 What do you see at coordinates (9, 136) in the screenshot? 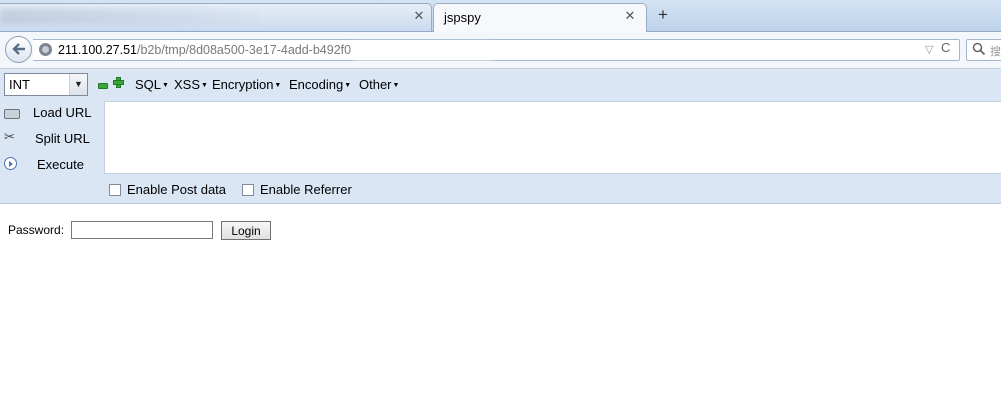
I see `scissors-icon: ✂` at bounding box center [9, 136].